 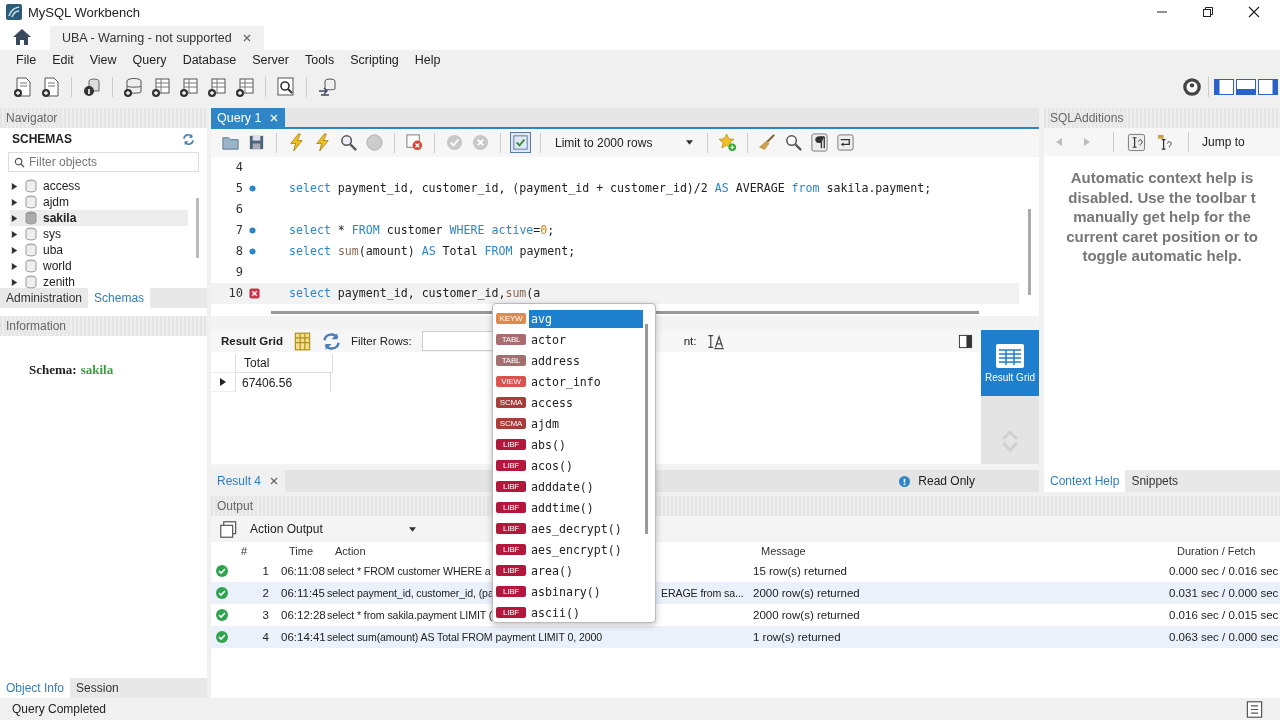 I want to click on panel-tab: Schemas, so click(x=119, y=298).